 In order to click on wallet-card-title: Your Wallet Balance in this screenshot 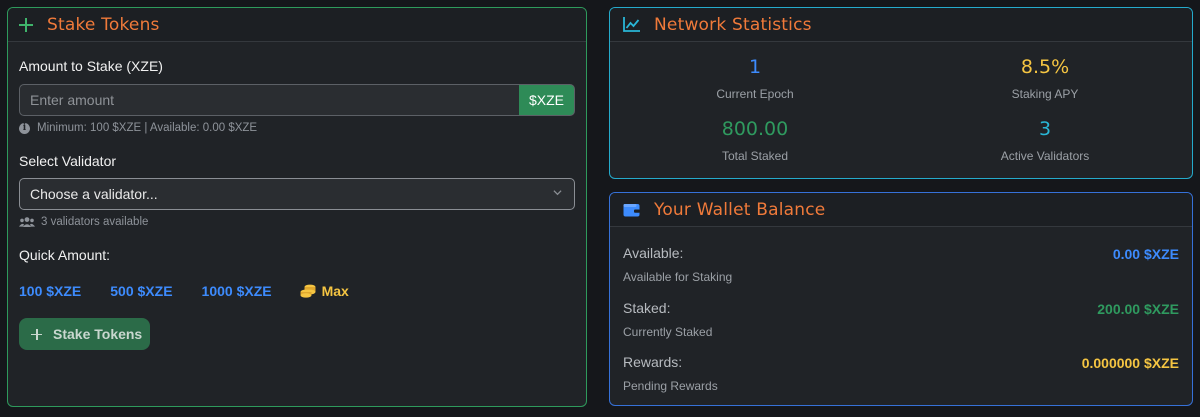, I will do `click(740, 209)`.